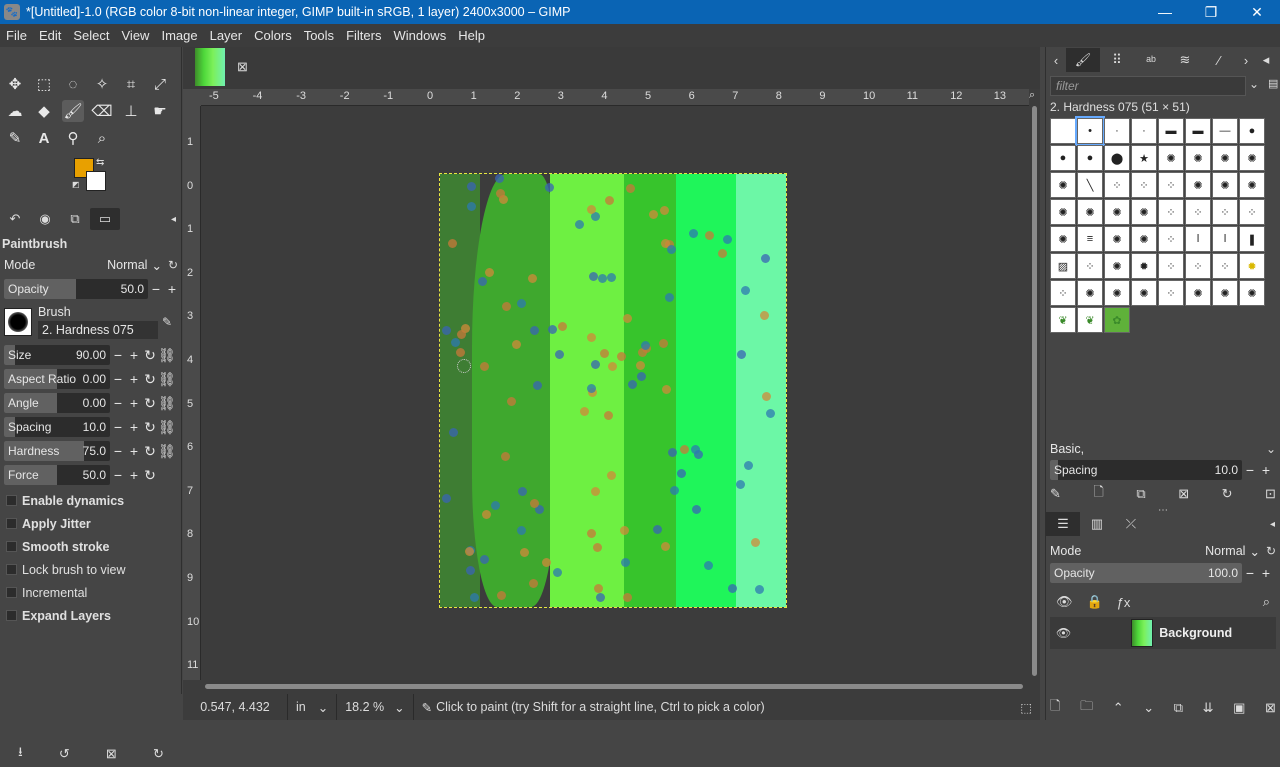  I want to click on menu-layer: Layer, so click(226, 35).